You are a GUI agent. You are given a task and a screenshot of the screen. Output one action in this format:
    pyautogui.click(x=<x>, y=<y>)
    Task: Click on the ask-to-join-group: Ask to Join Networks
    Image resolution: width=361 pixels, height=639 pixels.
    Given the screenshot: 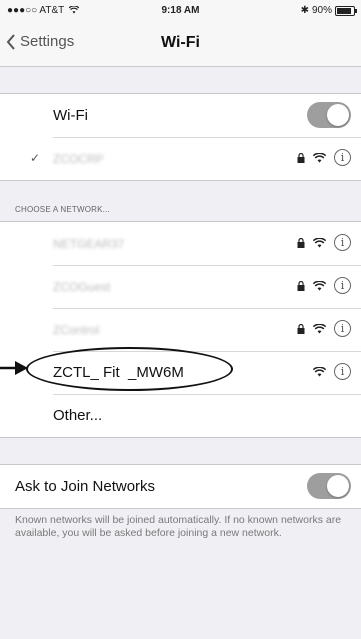 What is the action you would take?
    pyautogui.click(x=180, y=486)
    